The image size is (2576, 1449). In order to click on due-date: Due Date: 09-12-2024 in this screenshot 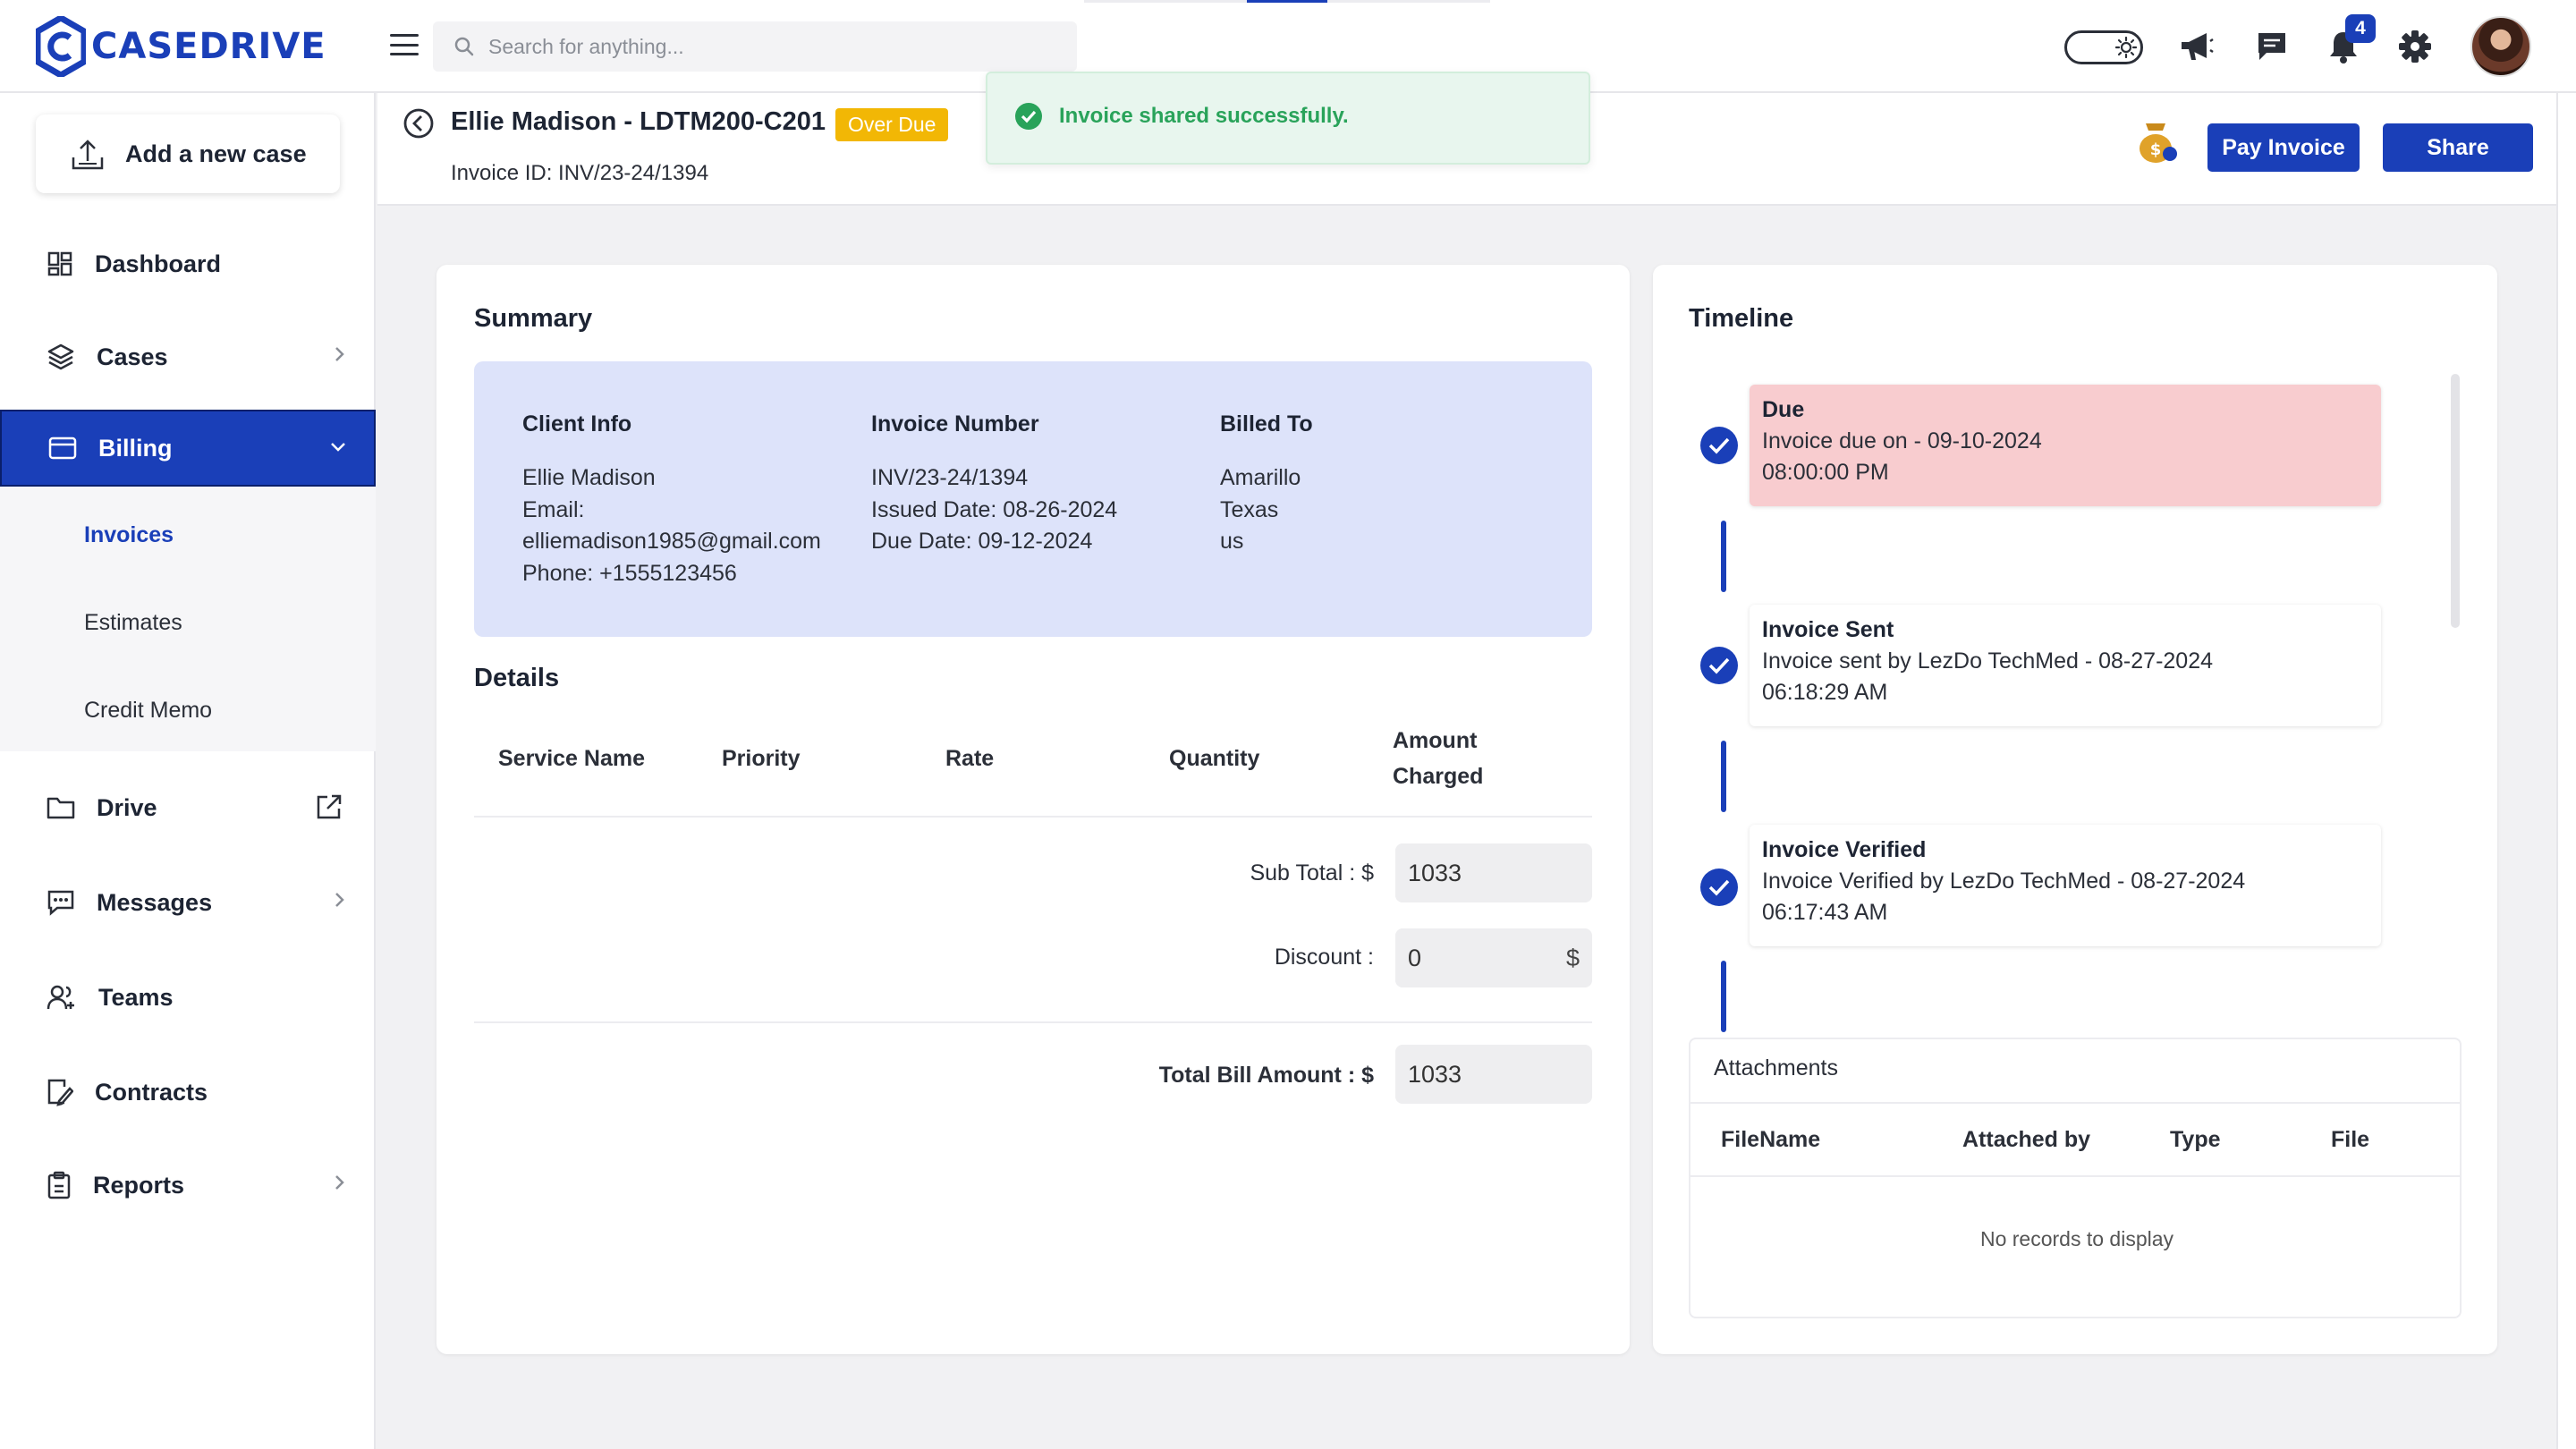, I will do `click(982, 541)`.